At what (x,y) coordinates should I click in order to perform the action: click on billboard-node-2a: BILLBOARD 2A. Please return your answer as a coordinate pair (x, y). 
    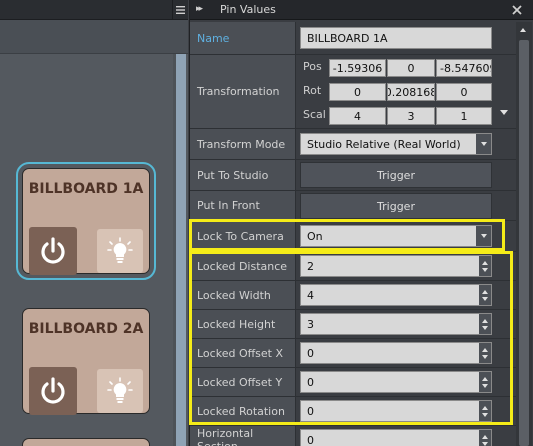
    Looking at the image, I should click on (86, 361).